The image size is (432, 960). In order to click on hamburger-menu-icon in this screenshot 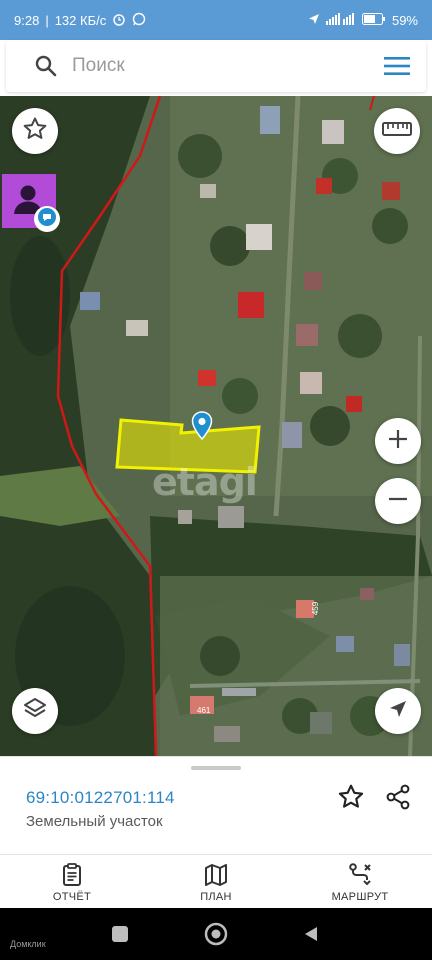, I will do `click(397, 66)`.